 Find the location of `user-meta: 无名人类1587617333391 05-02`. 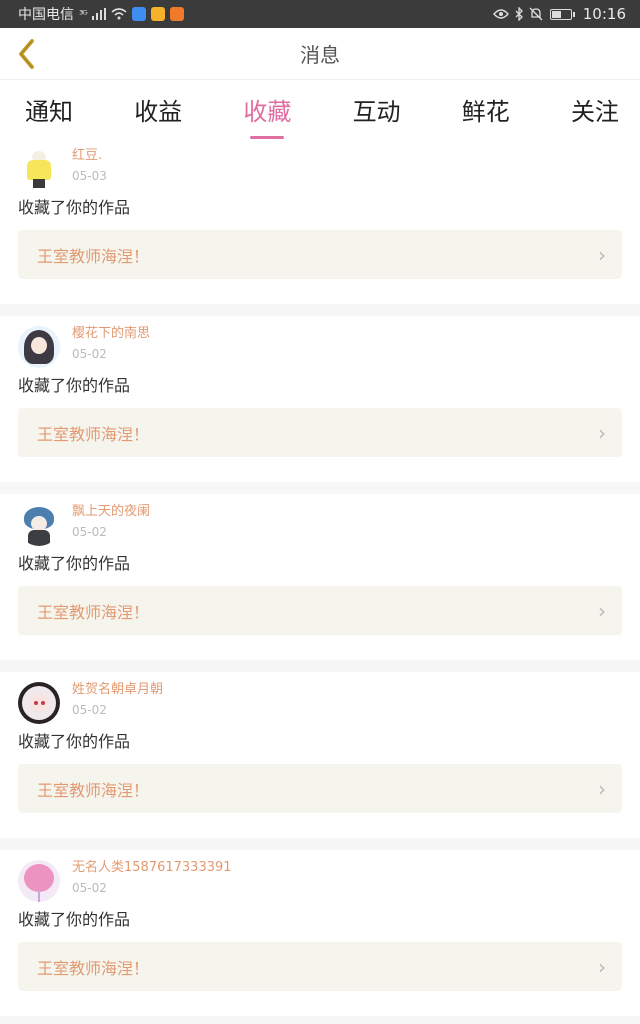

user-meta: 无名人类1587617333391 05-02 is located at coordinates (152, 877).